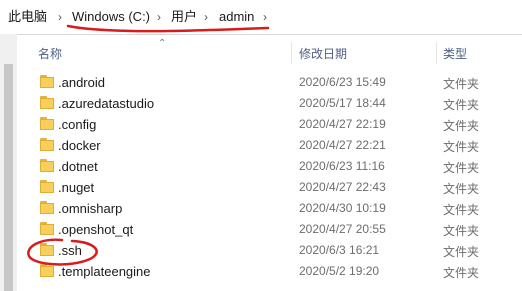 This screenshot has width=522, height=291. I want to click on item-name: .dotnet, so click(78, 166).